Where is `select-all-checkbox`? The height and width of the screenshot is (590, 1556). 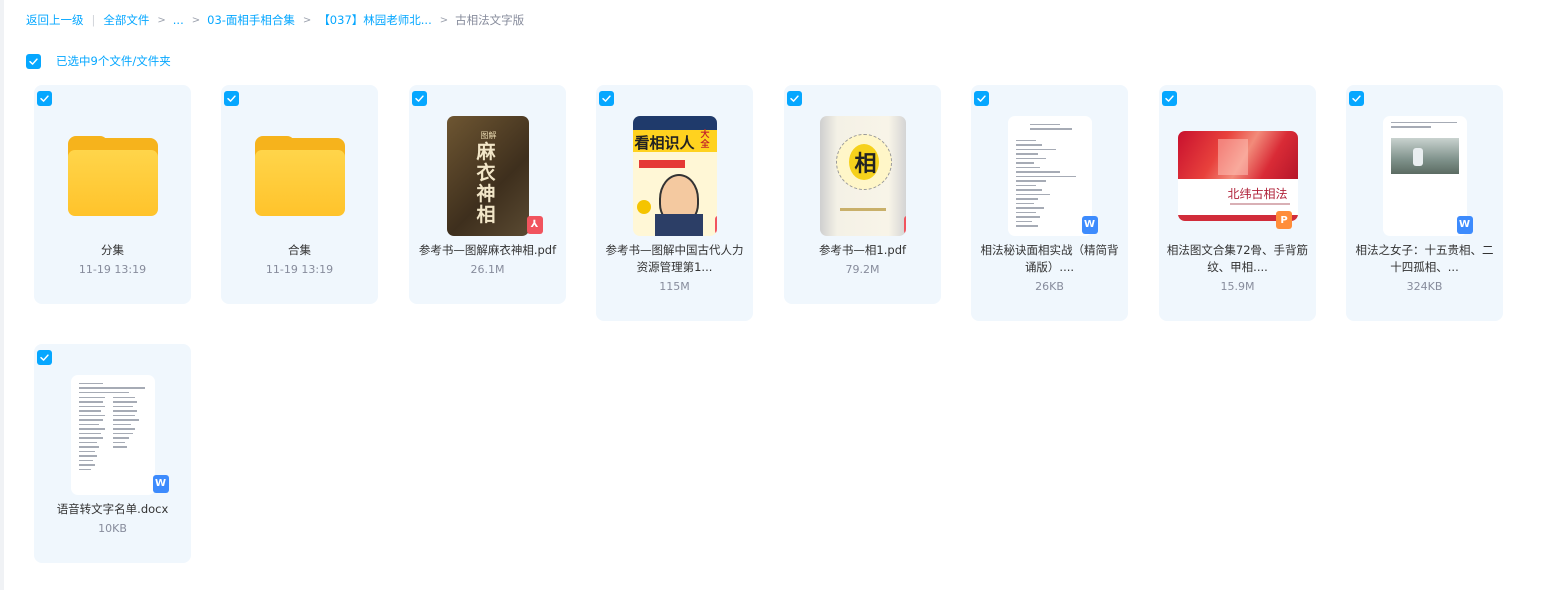 select-all-checkbox is located at coordinates (33, 61).